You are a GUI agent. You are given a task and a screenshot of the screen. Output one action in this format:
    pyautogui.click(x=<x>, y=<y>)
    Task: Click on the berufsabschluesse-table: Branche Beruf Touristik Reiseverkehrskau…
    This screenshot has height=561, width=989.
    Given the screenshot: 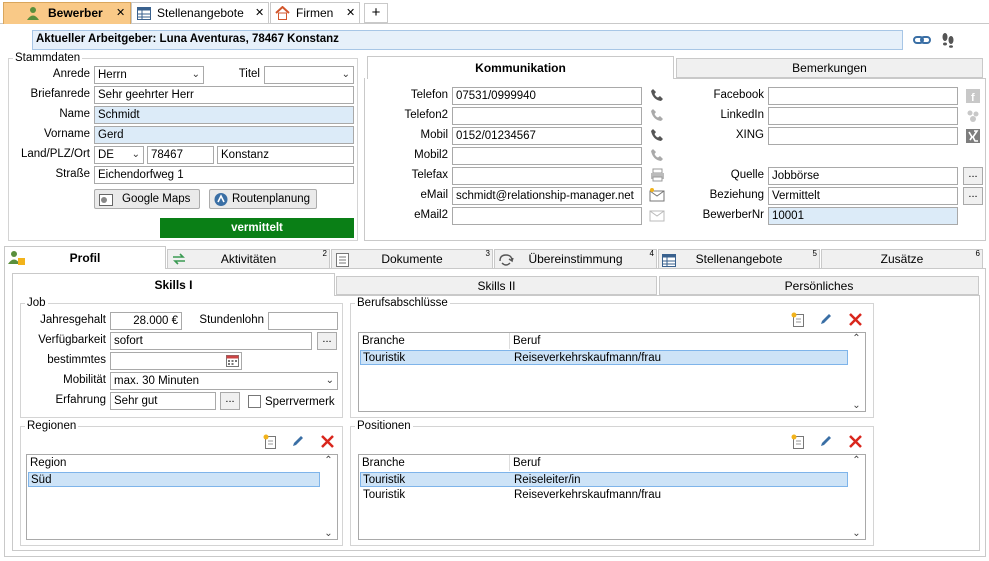 What is the action you would take?
    pyautogui.click(x=612, y=372)
    